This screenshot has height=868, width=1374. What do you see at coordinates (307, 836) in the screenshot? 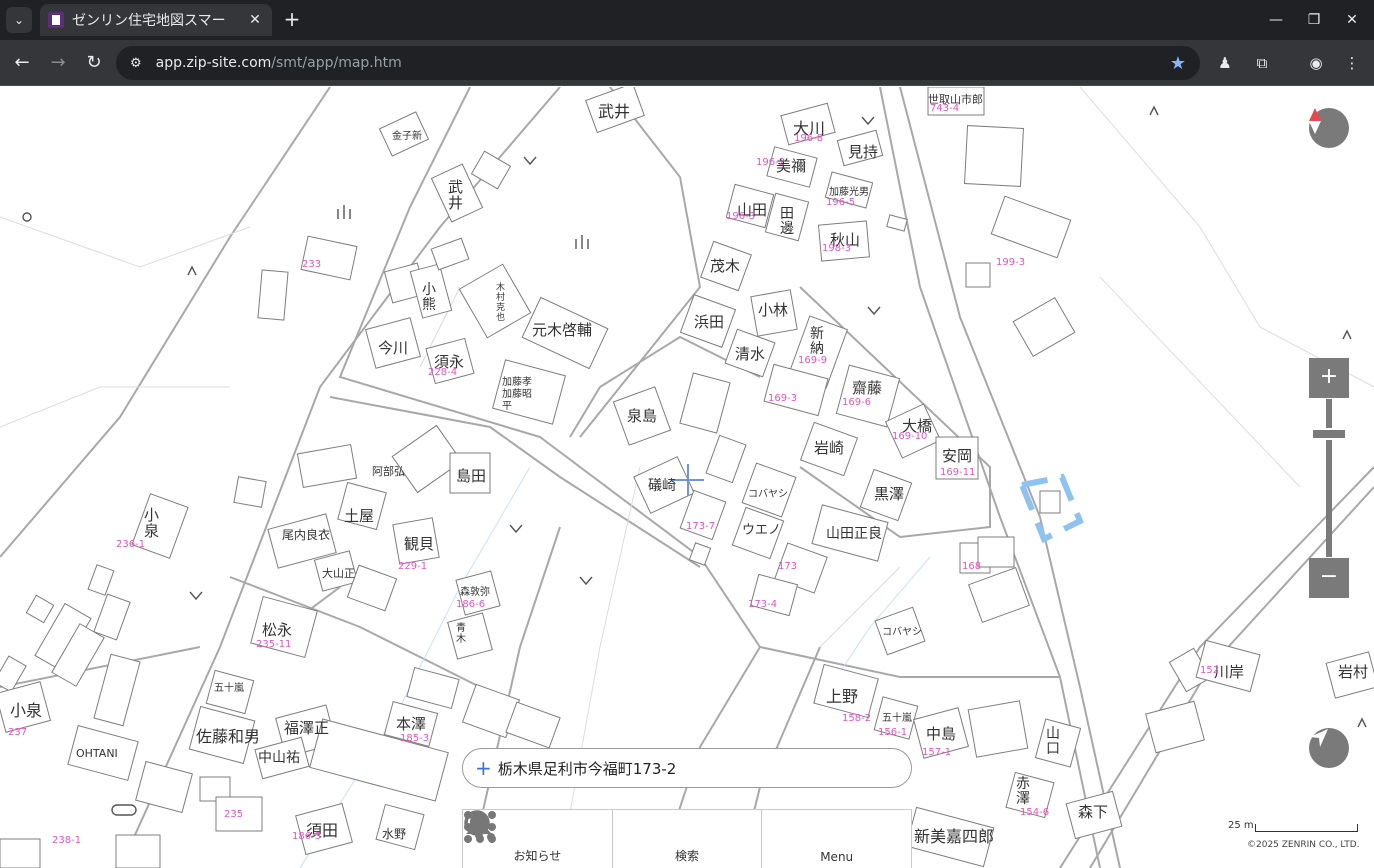
I see `lot-number: 186-3` at bounding box center [307, 836].